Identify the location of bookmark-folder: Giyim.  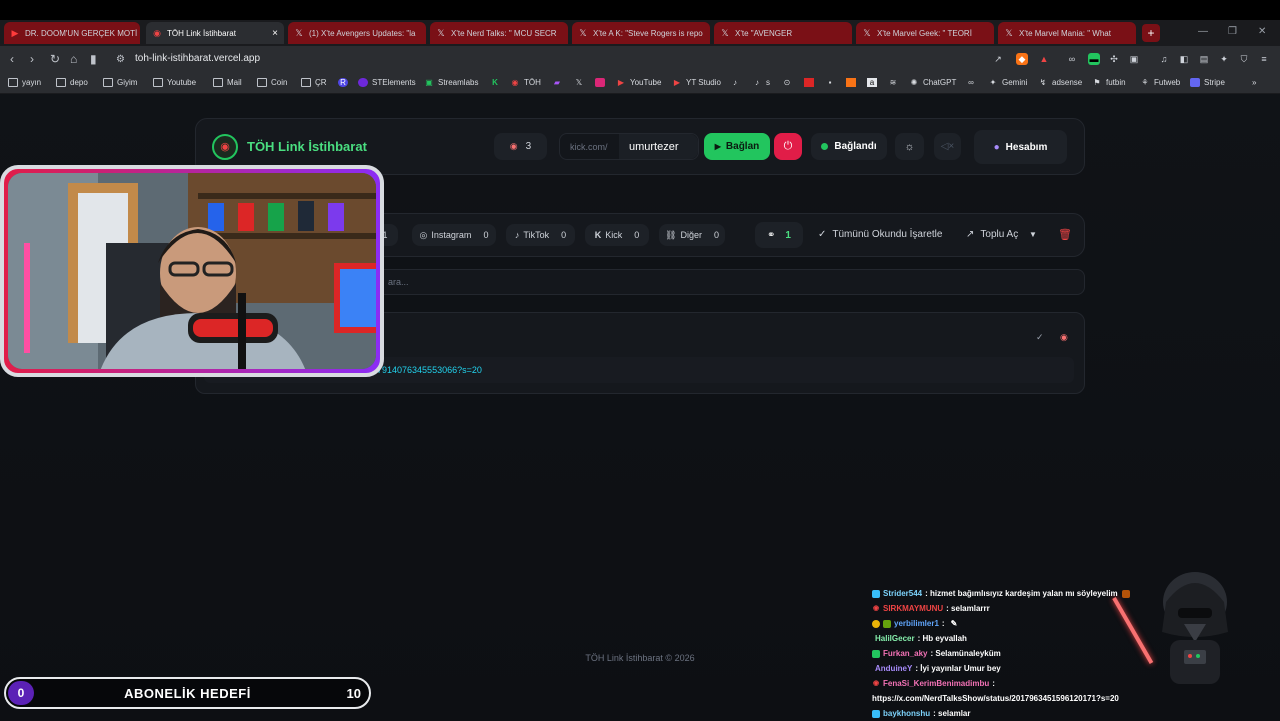
(120, 82).